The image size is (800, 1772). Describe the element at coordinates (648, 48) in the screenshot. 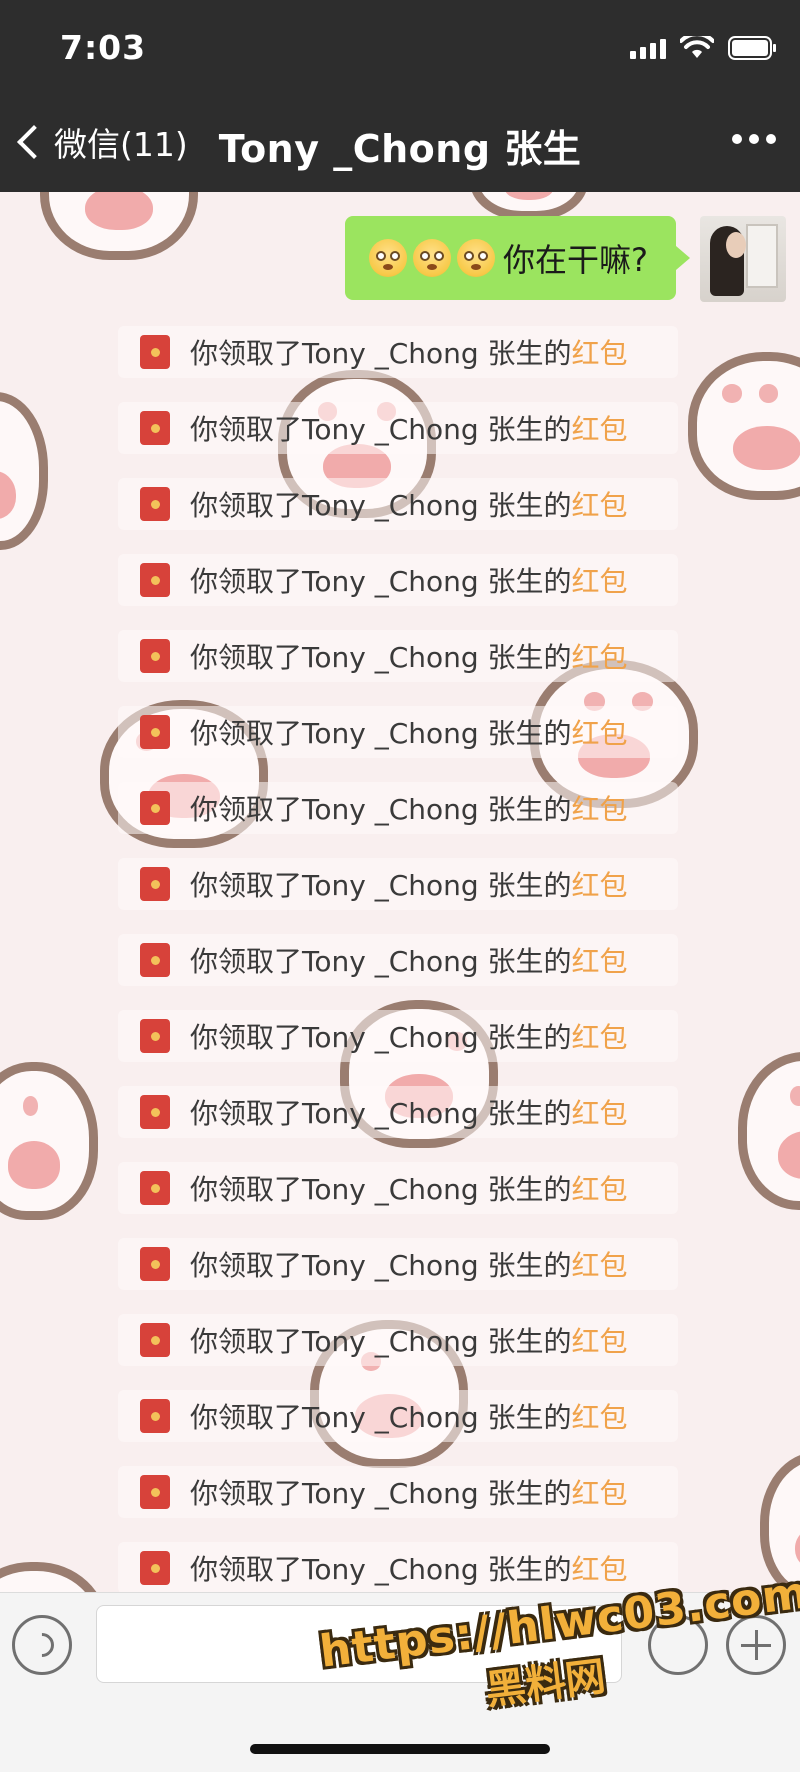

I see `cellular-signal-icon` at that location.